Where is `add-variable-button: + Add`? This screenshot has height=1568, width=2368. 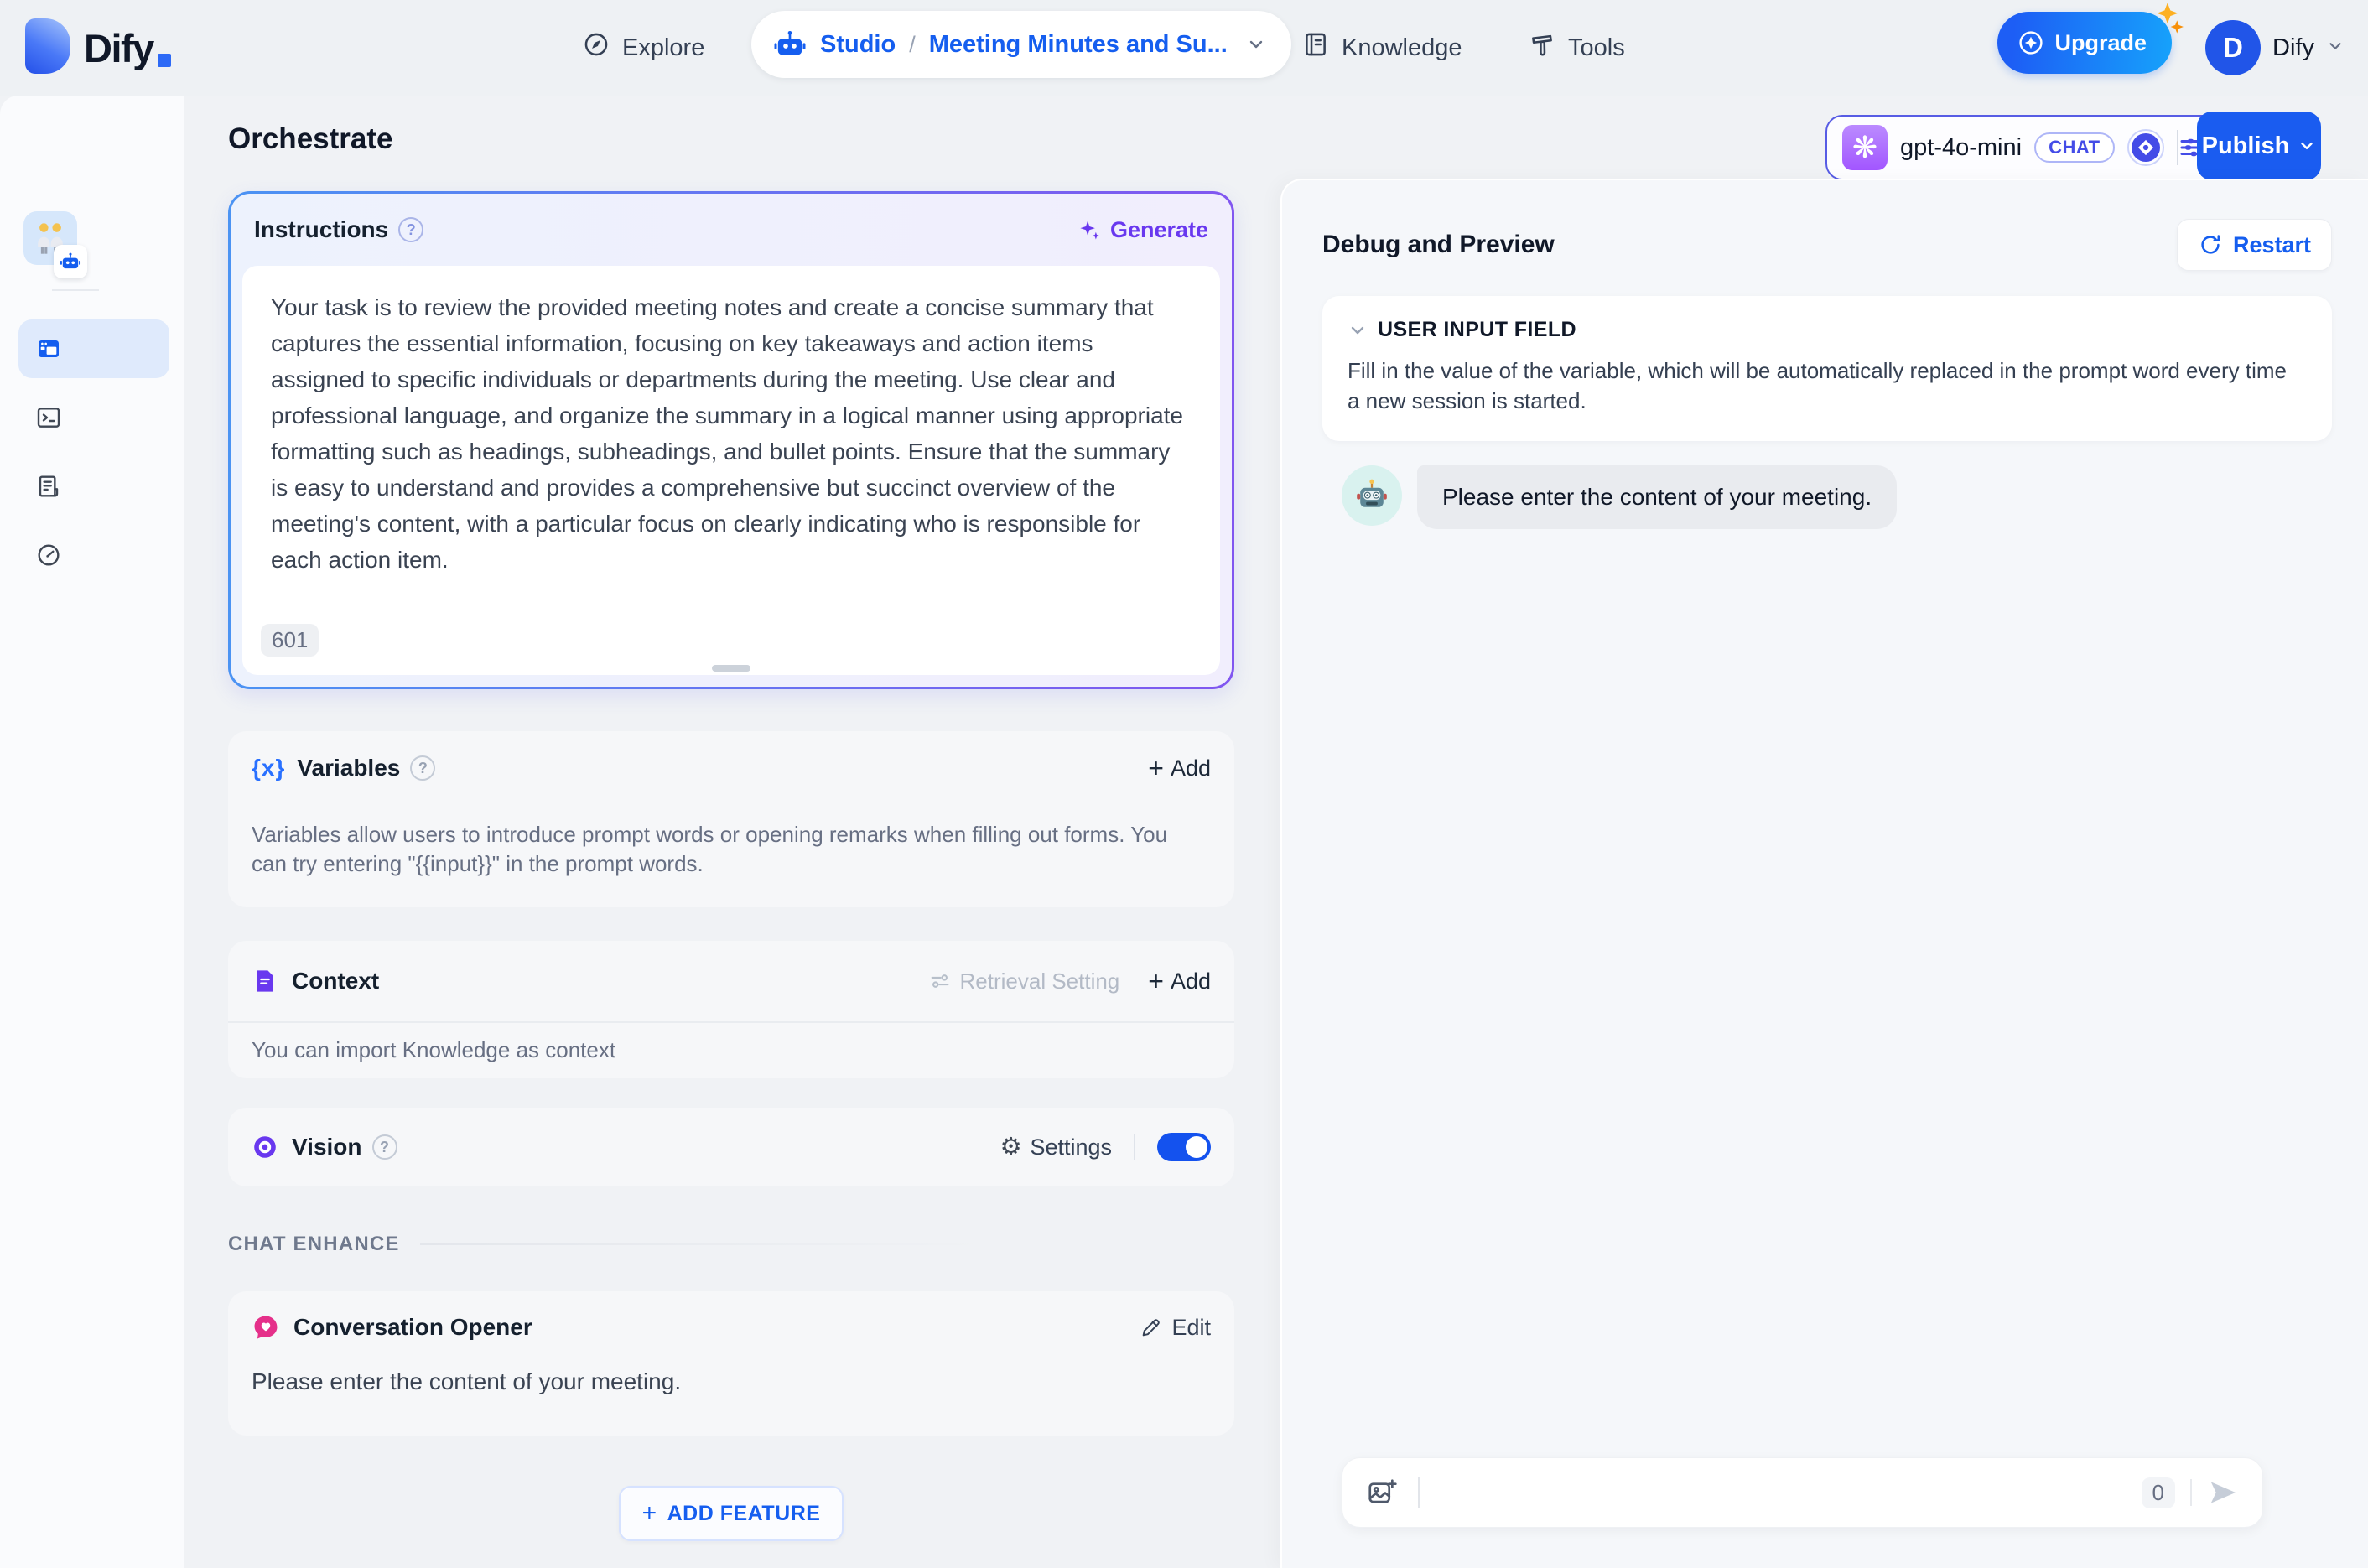
add-variable-button: + Add is located at coordinates (1179, 768).